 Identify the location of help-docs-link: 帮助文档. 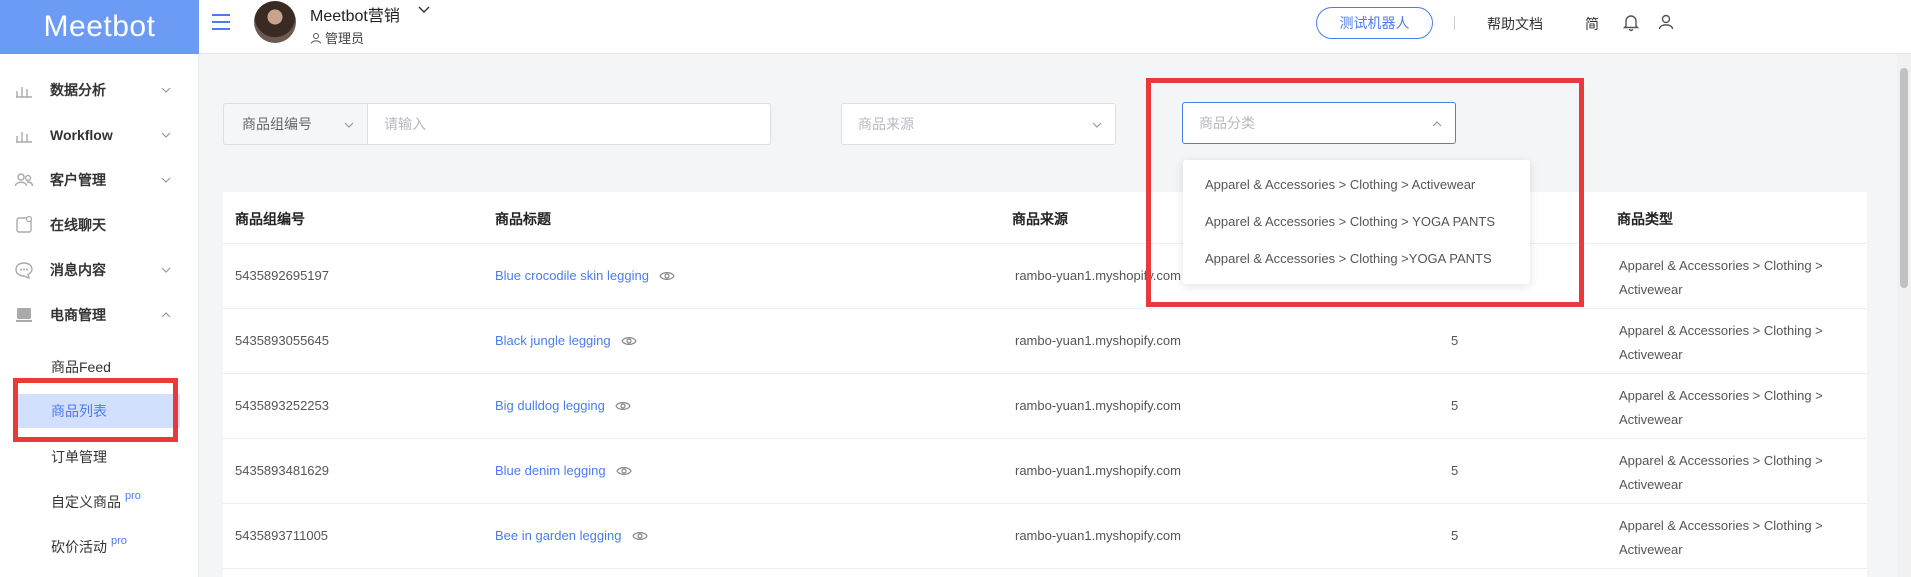
(1515, 24).